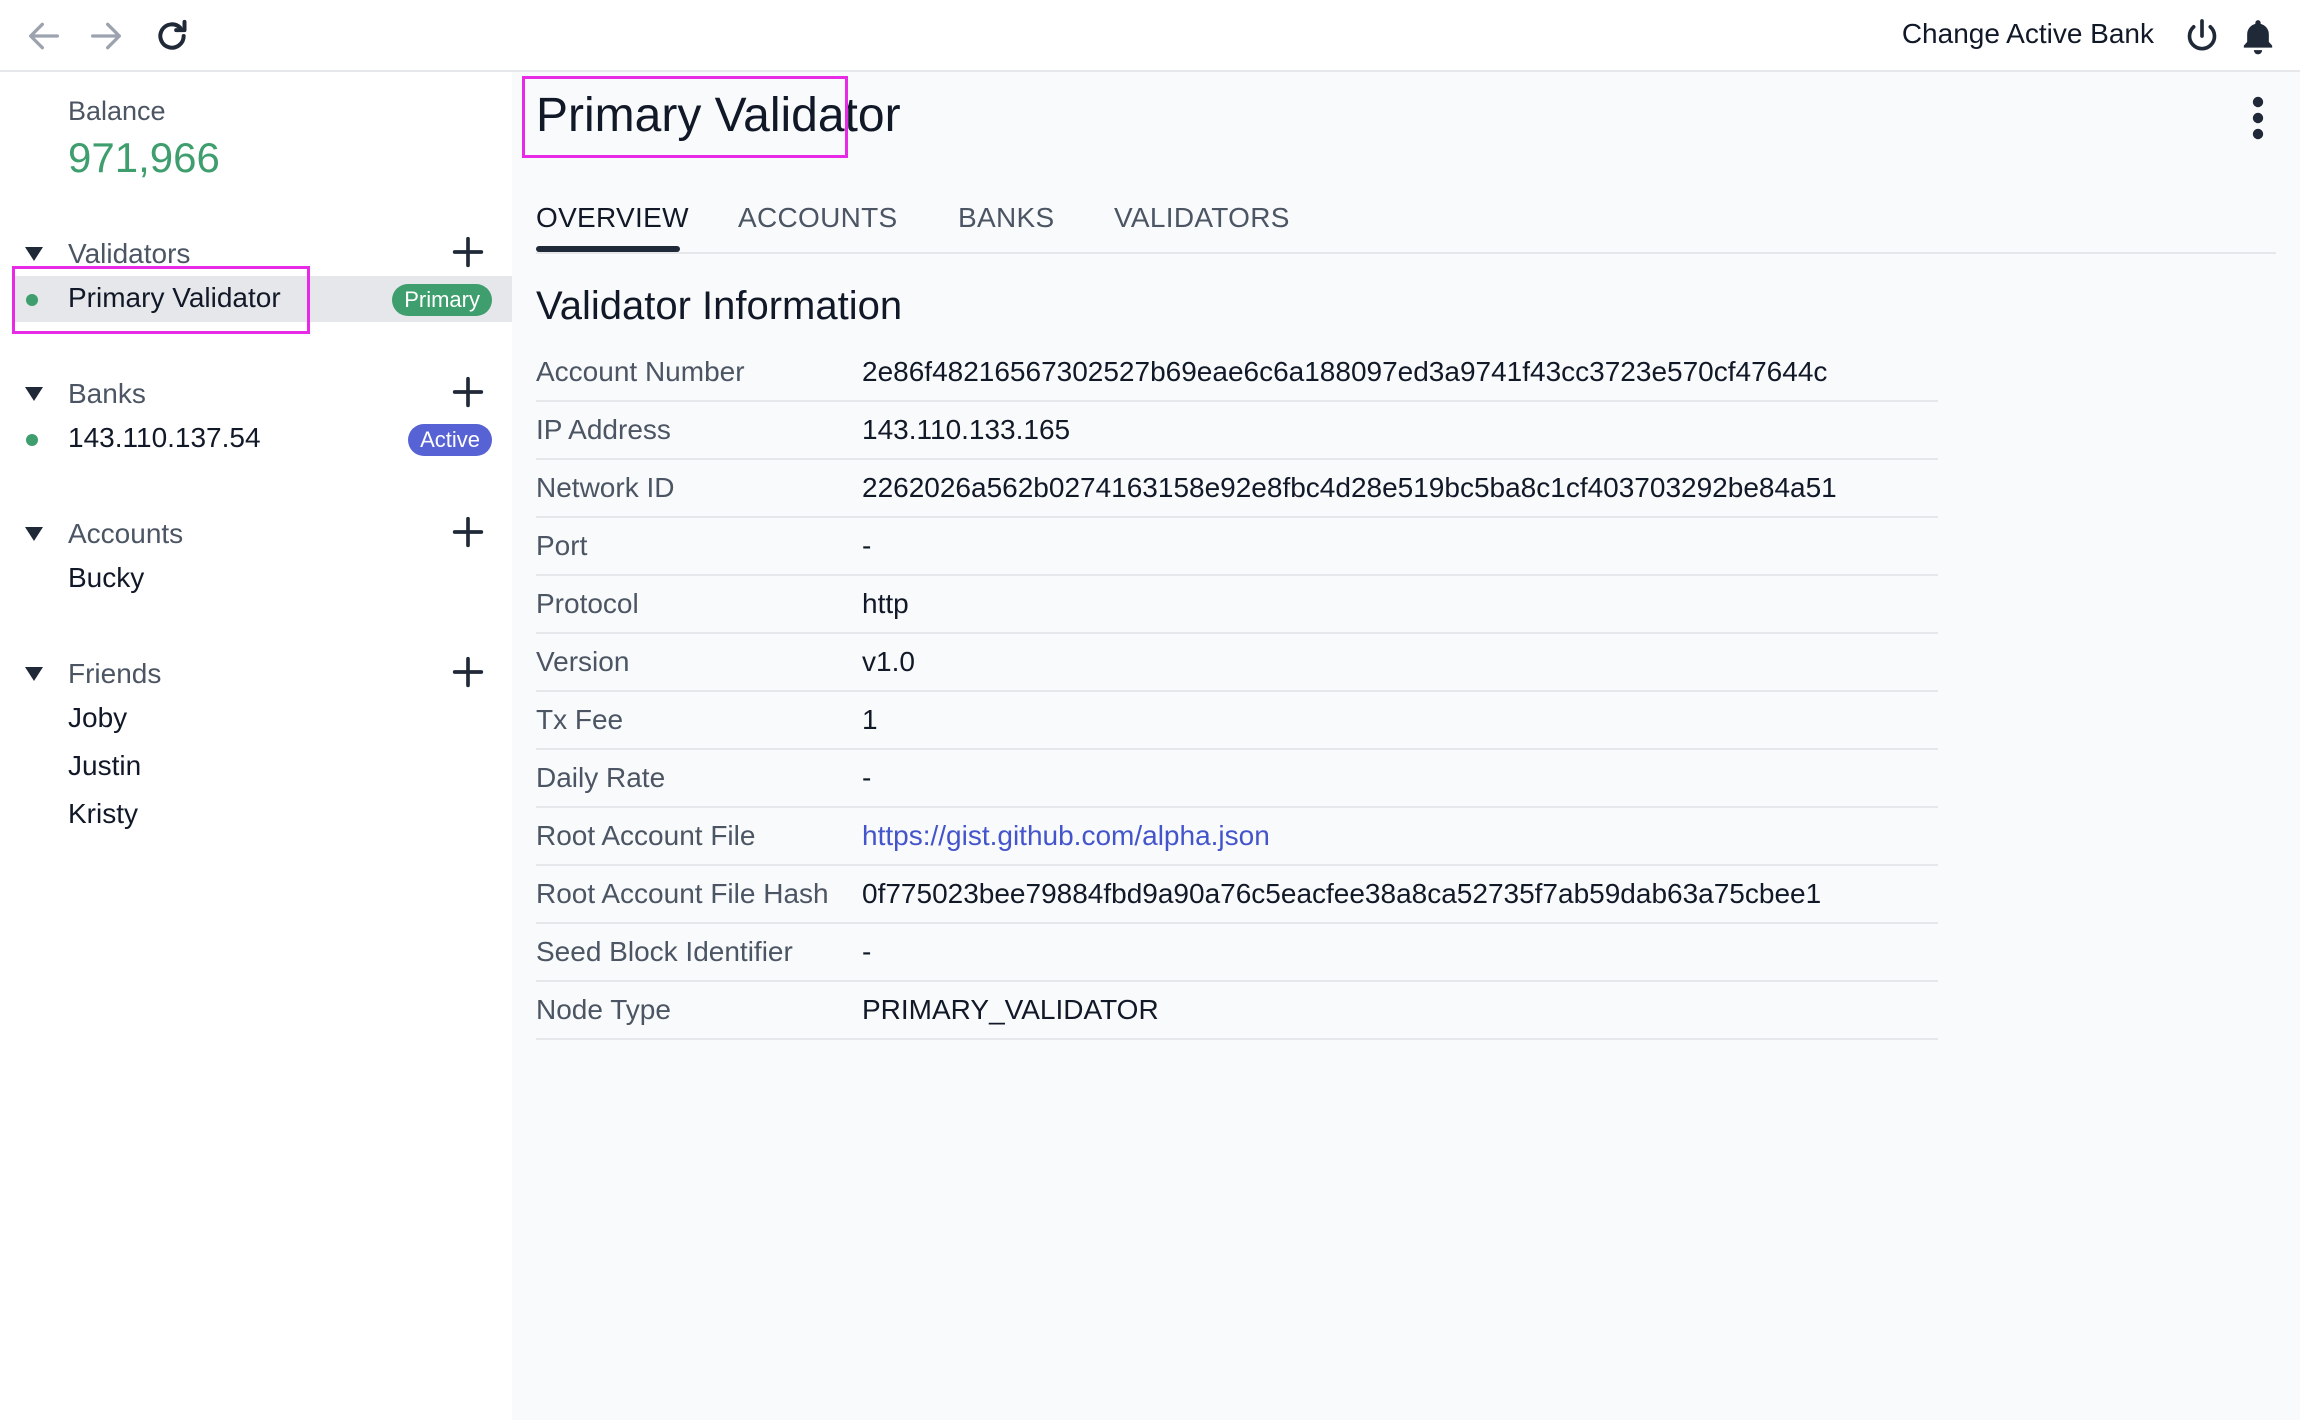 The height and width of the screenshot is (1420, 2300). Describe the element at coordinates (966, 429) in the screenshot. I see `row-value: 143.110.133.165` at that location.